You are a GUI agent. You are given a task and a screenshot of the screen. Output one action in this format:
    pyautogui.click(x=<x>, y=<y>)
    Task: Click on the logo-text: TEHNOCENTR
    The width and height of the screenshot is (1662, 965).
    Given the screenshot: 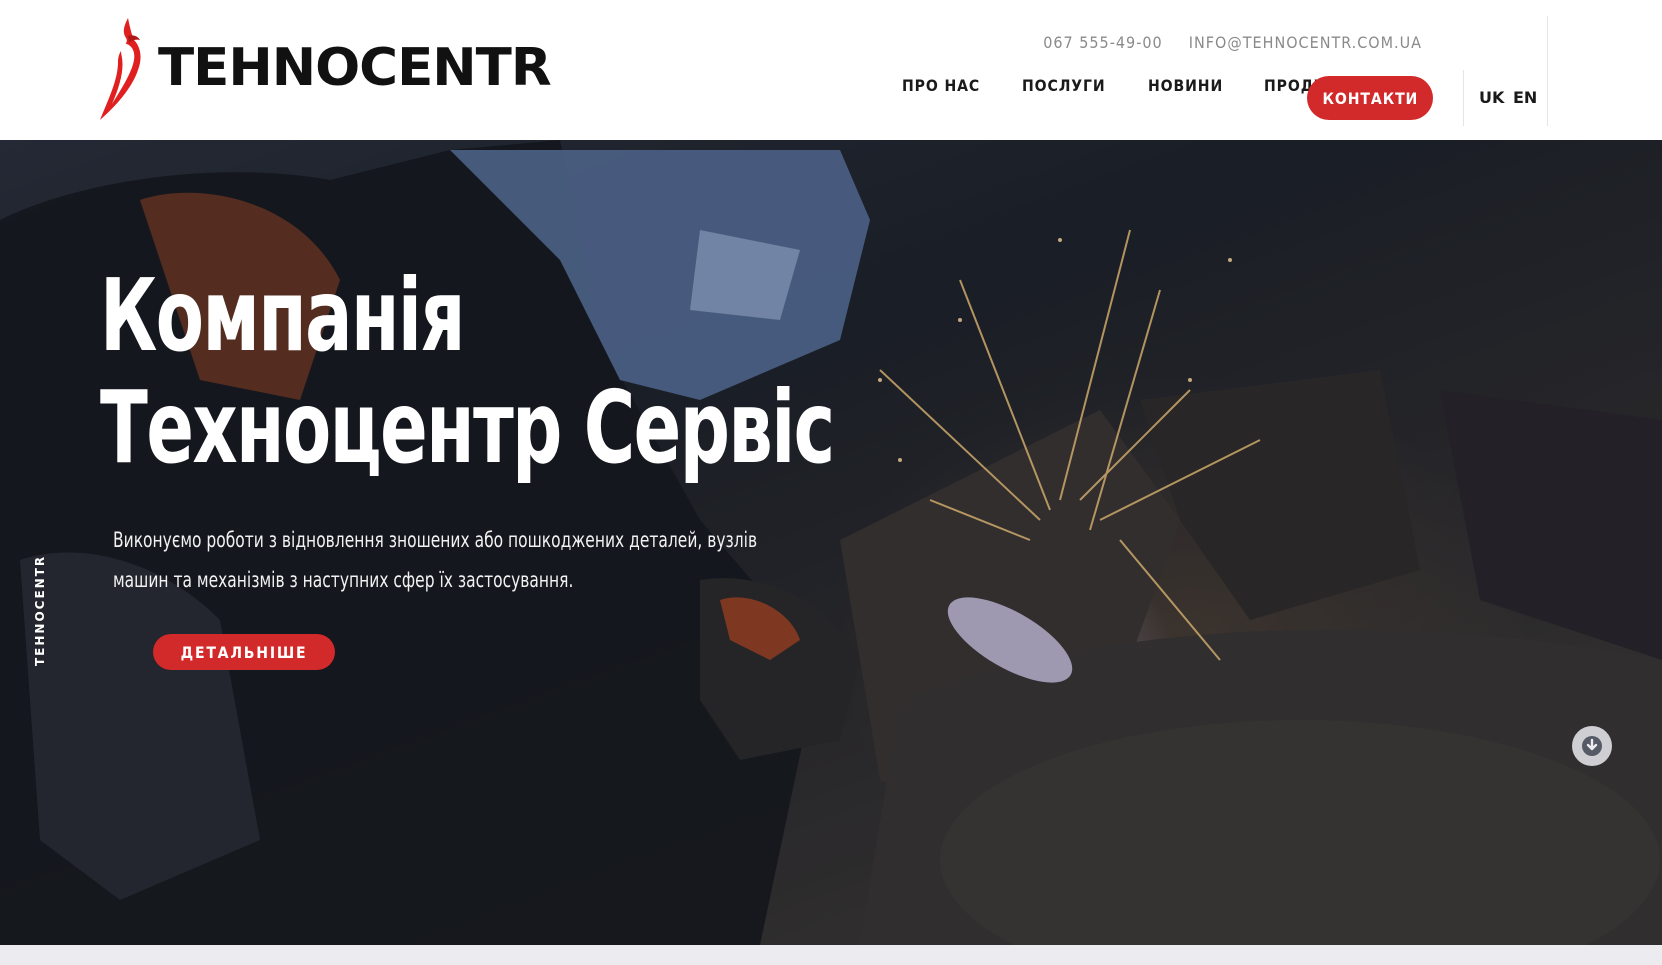 What is the action you would take?
    pyautogui.click(x=355, y=68)
    